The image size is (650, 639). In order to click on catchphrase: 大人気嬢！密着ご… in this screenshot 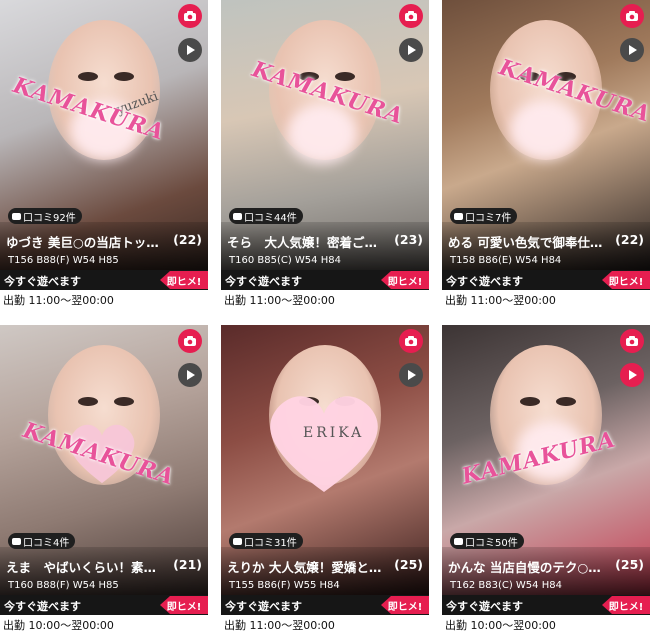, I will do `click(321, 242)`.